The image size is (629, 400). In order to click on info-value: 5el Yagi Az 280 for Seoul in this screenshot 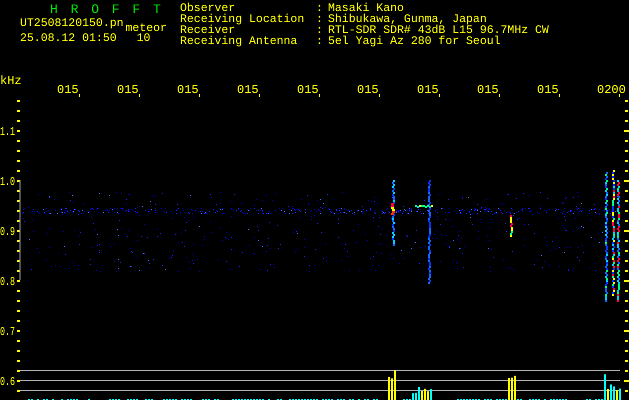, I will do `click(415, 41)`.